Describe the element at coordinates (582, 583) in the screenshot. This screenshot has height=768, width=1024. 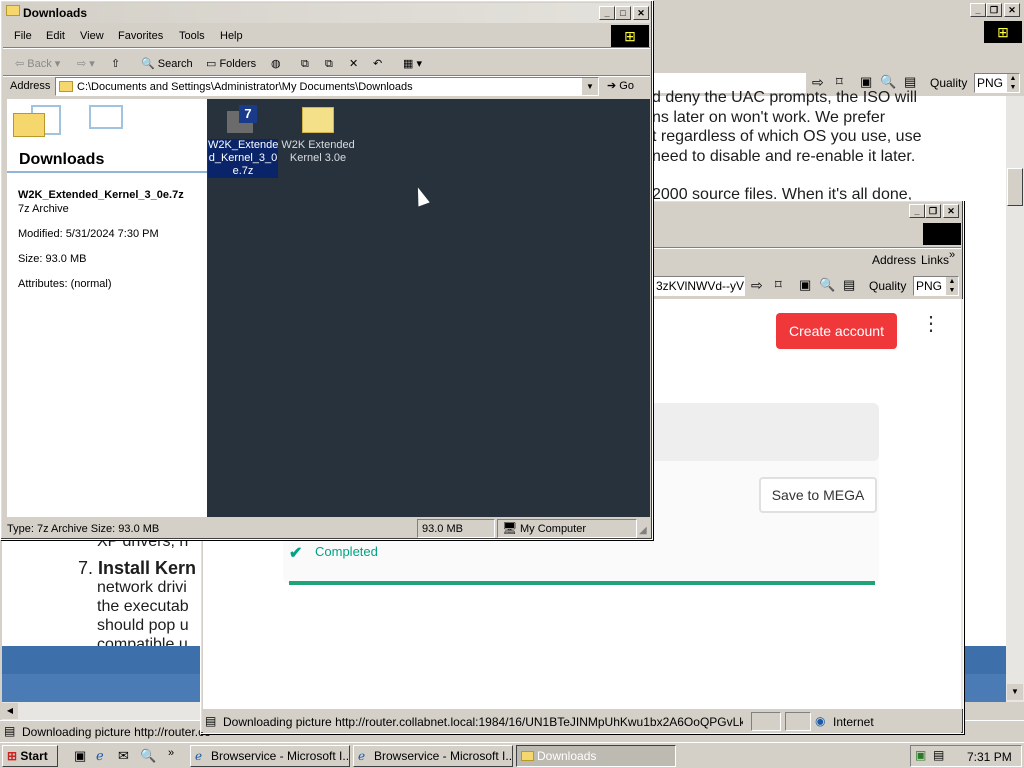
I see `progress-track` at that location.